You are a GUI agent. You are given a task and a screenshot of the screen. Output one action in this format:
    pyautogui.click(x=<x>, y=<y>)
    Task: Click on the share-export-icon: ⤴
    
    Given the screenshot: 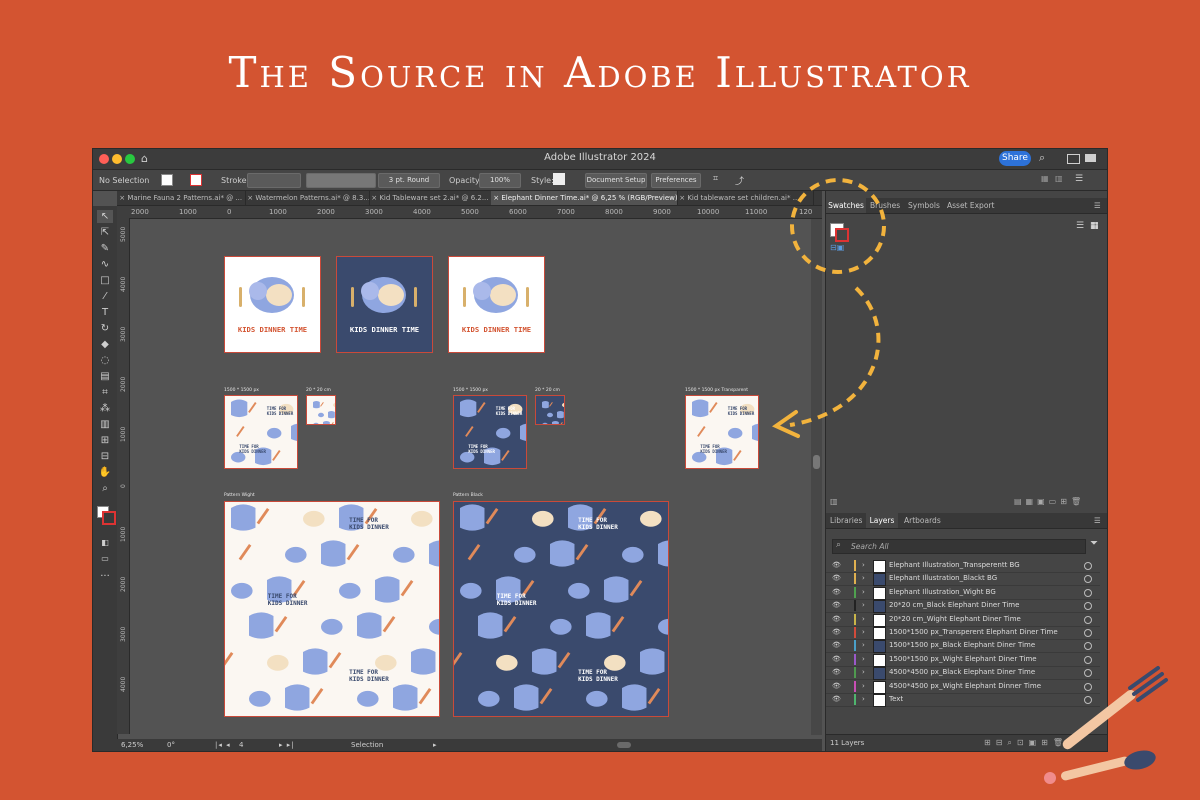 What is the action you would take?
    pyautogui.click(x=739, y=180)
    